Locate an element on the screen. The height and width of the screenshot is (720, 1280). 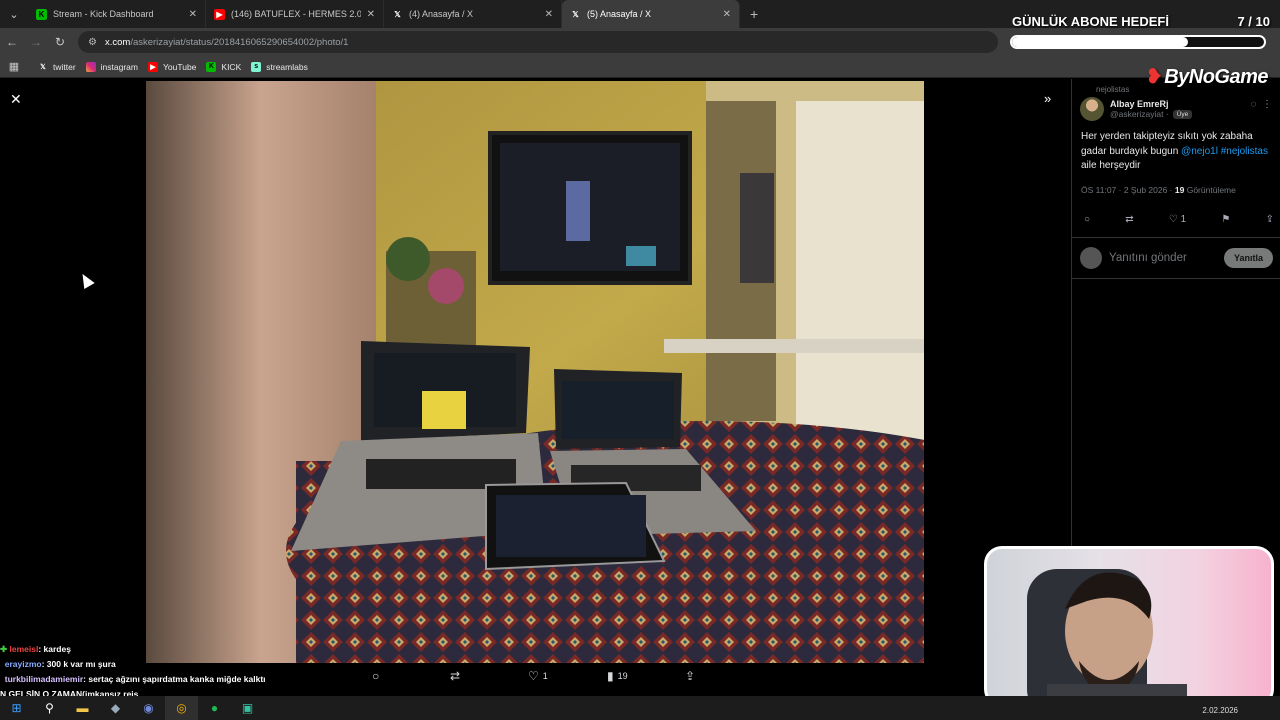
reply-button: Yanıtla is located at coordinates (1248, 258).